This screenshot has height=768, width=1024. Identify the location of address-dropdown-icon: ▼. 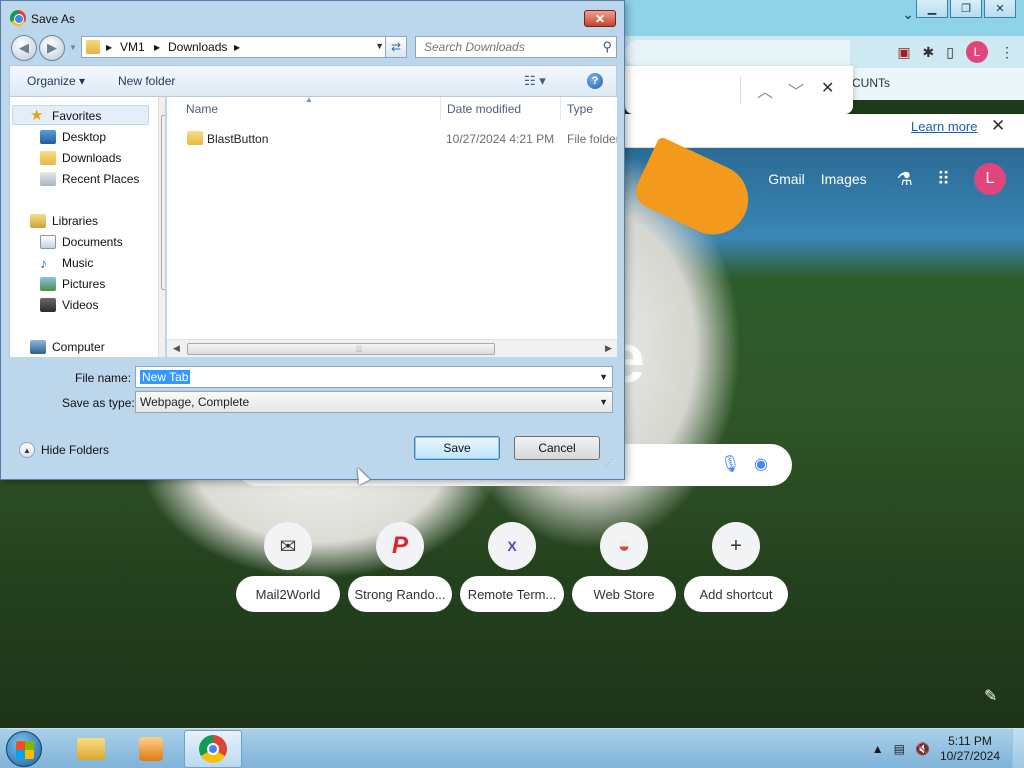
(379, 46).